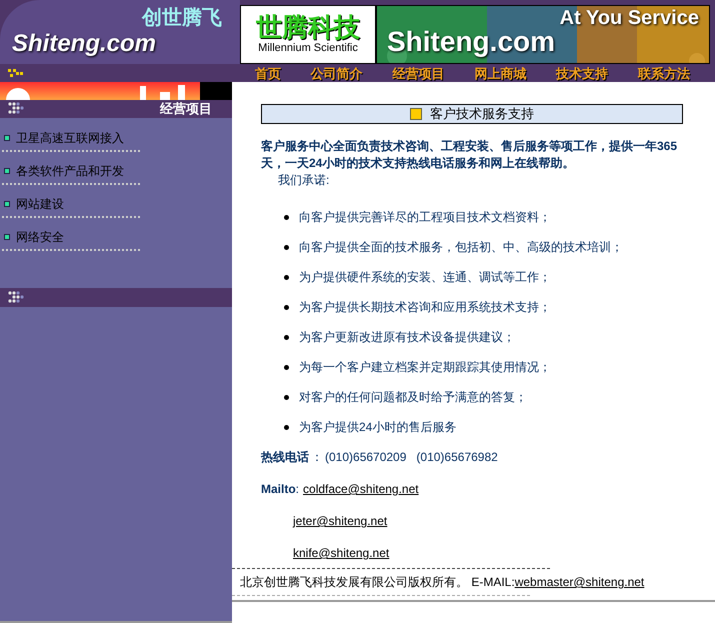 This screenshot has height=623, width=715. What do you see at coordinates (425, 307) in the screenshot?
I see `promise-item: 为客户提供长期技术咨询和应用系统技术支持；` at bounding box center [425, 307].